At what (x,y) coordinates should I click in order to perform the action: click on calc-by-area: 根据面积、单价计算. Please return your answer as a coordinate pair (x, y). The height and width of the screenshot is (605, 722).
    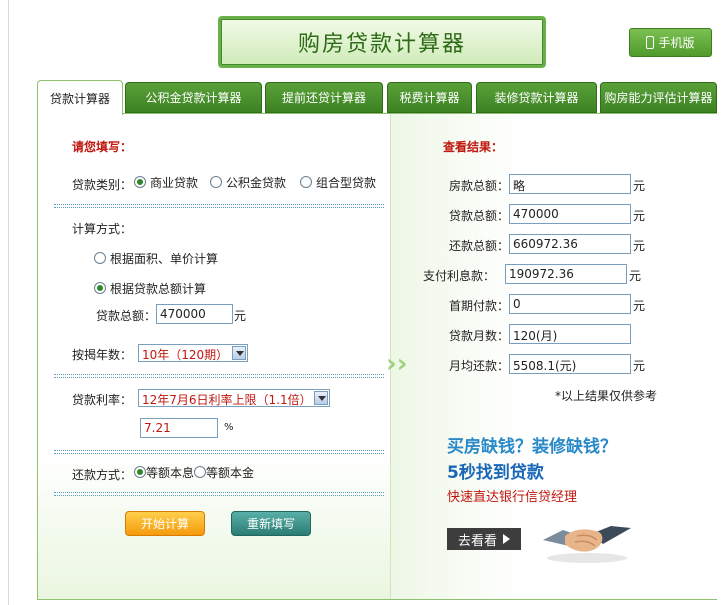
    Looking at the image, I should click on (156, 258).